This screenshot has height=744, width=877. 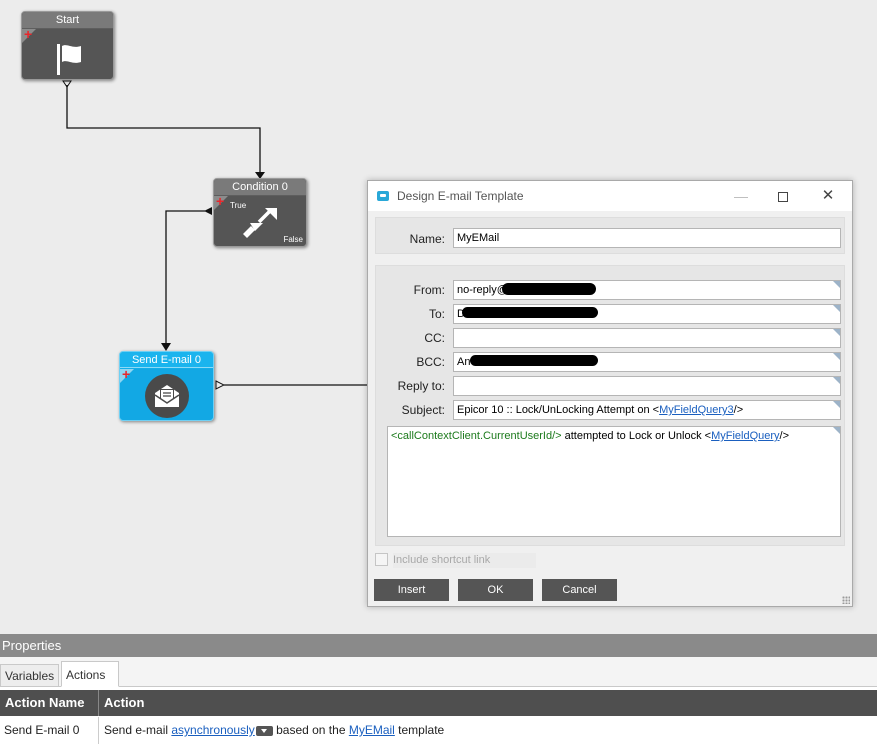 What do you see at coordinates (438, 672) in the screenshot?
I see `properties-tabs: Variables Actions` at bounding box center [438, 672].